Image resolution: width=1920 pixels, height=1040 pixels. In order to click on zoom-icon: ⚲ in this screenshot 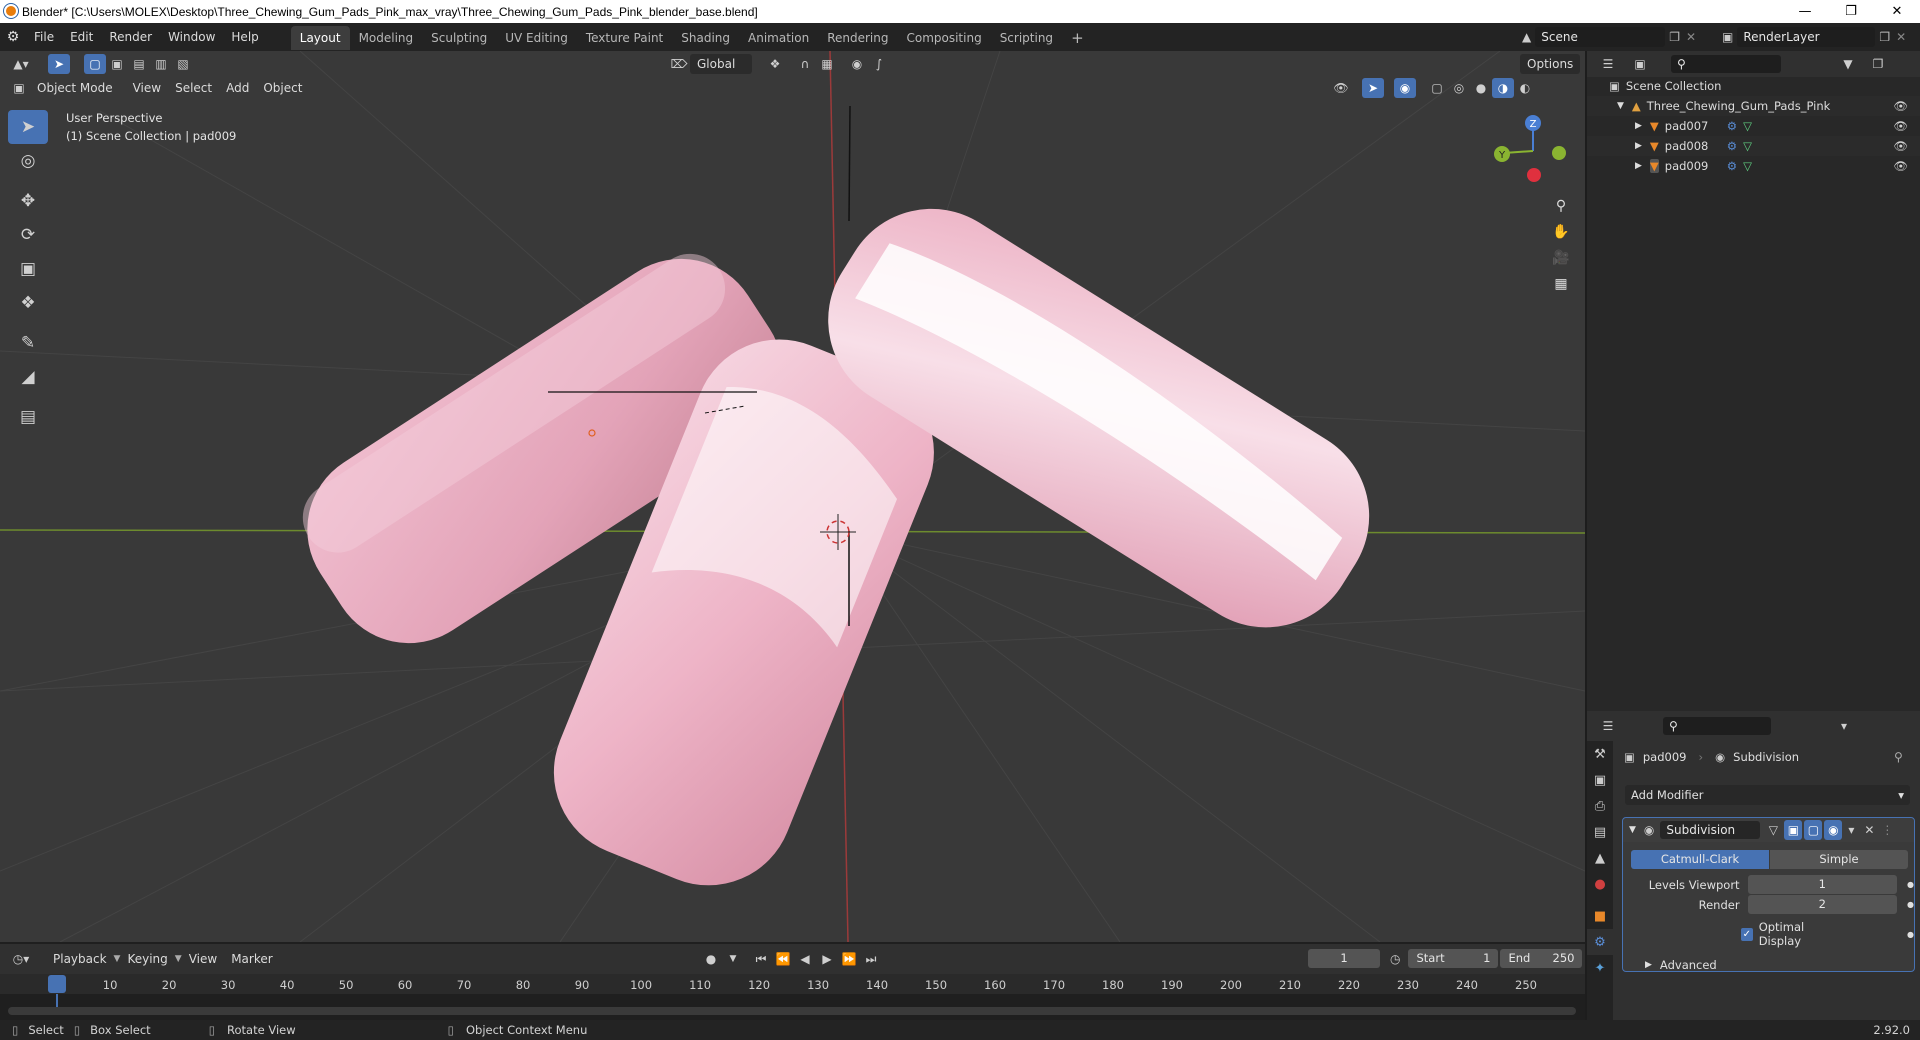, I will do `click(1561, 206)`.